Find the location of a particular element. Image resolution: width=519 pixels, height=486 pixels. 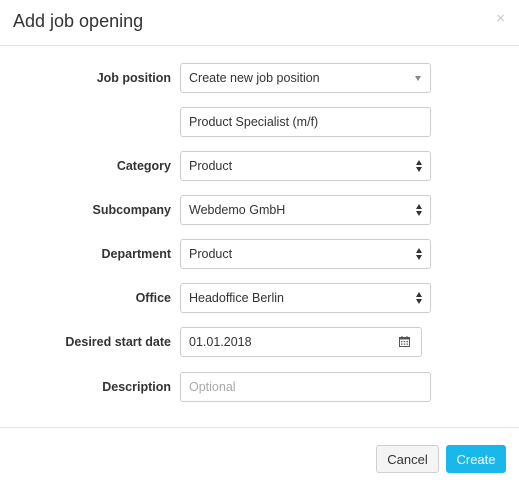

job-position-row: Job position Create new job position is located at coordinates (259, 78).